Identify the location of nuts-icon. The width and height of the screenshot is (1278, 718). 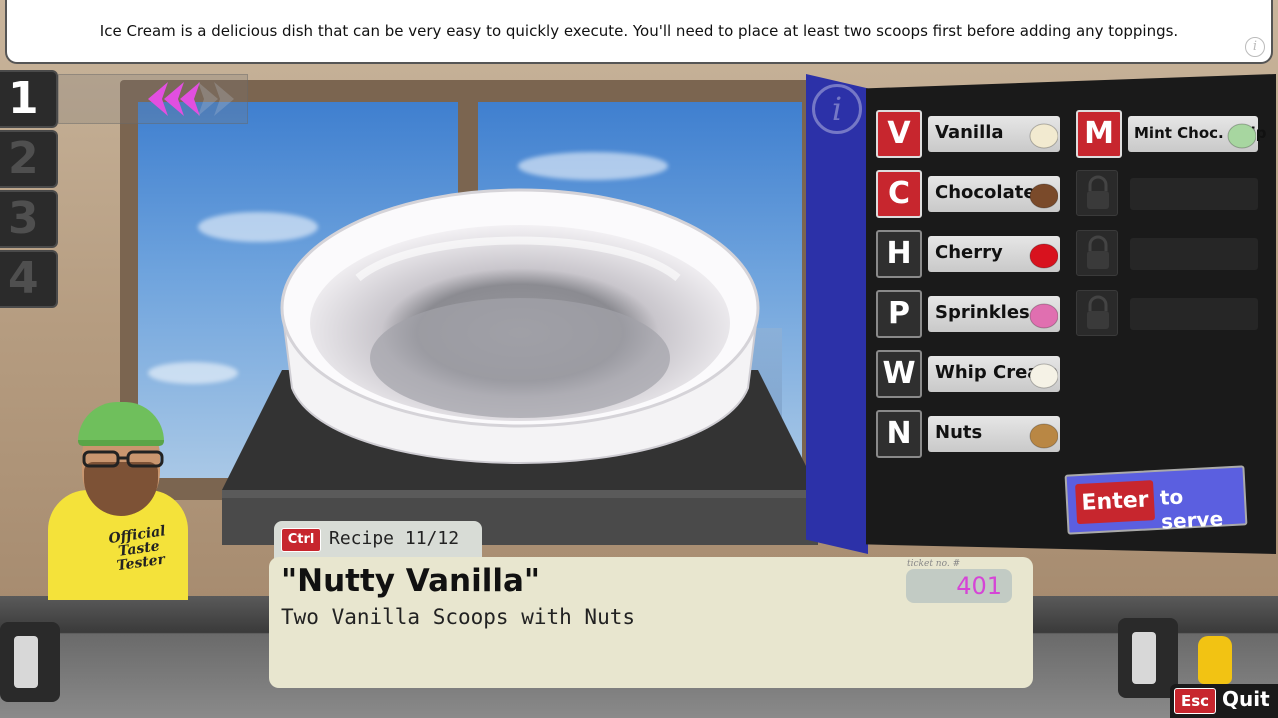
(1043, 436).